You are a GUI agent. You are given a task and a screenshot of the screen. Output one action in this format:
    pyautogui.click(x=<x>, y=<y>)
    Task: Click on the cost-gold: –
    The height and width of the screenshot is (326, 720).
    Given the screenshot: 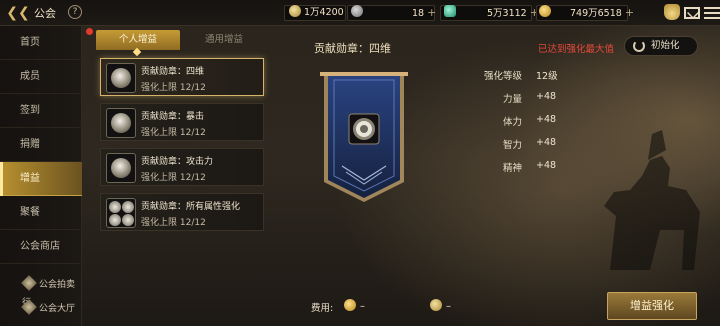 What is the action you would take?
    pyautogui.click(x=354, y=305)
    